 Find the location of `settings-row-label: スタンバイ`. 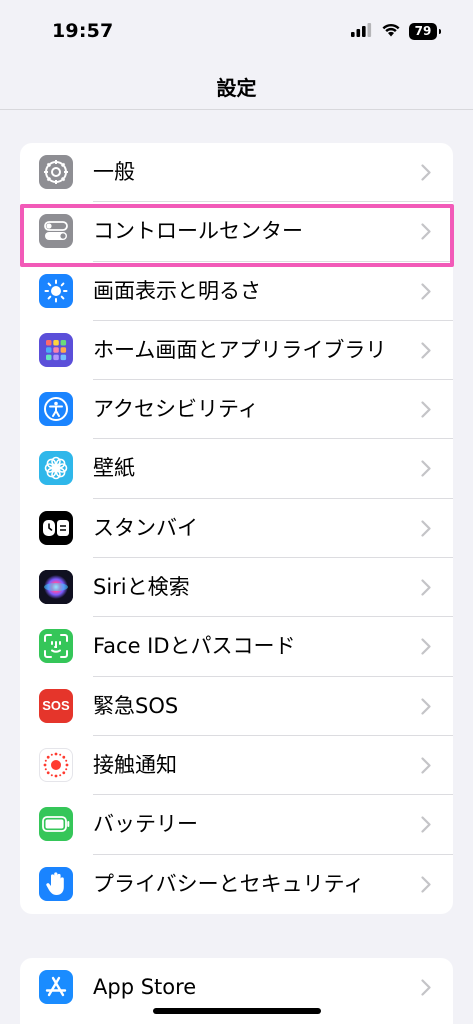

settings-row-label: スタンバイ is located at coordinates (145, 527).